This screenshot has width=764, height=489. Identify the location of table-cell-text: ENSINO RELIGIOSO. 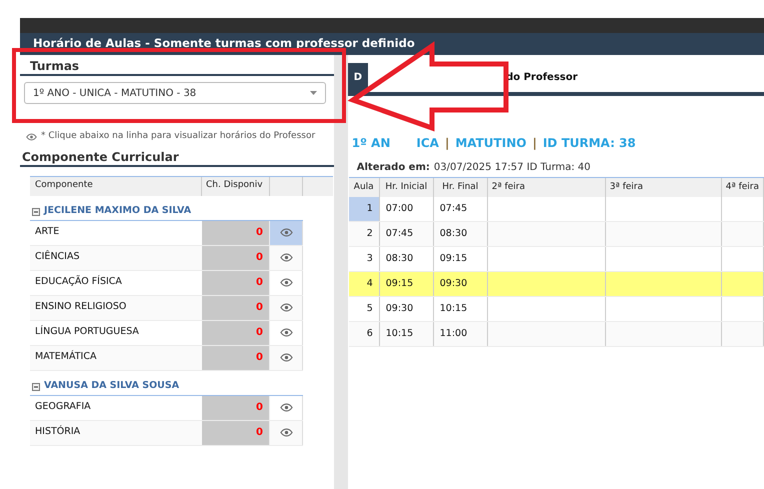
(81, 307).